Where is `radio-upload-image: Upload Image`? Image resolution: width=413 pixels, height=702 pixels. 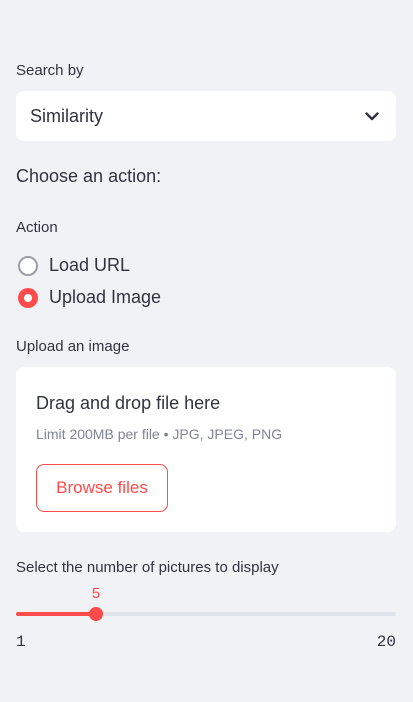 radio-upload-image: Upload Image is located at coordinates (89, 297).